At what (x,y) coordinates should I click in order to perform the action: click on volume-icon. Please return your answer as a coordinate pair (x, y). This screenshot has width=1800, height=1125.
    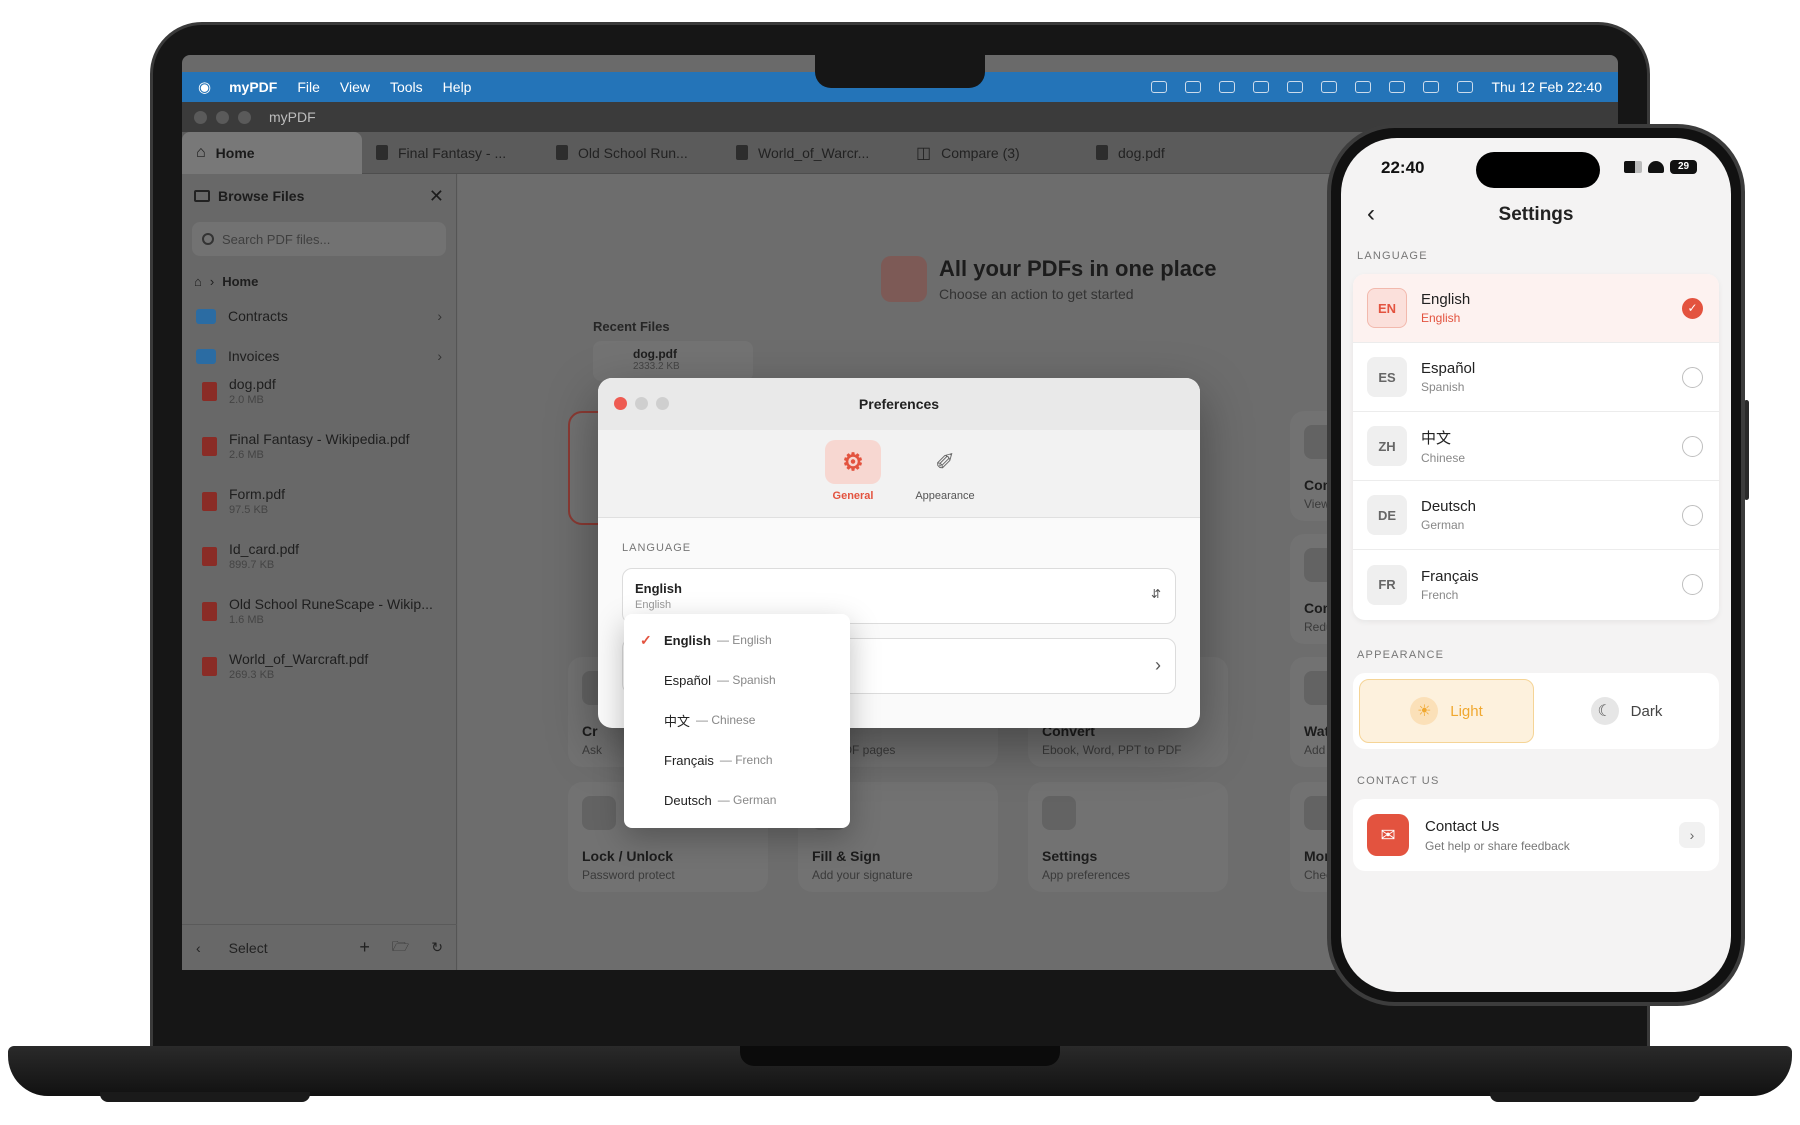
    Looking at the image, I should click on (1193, 87).